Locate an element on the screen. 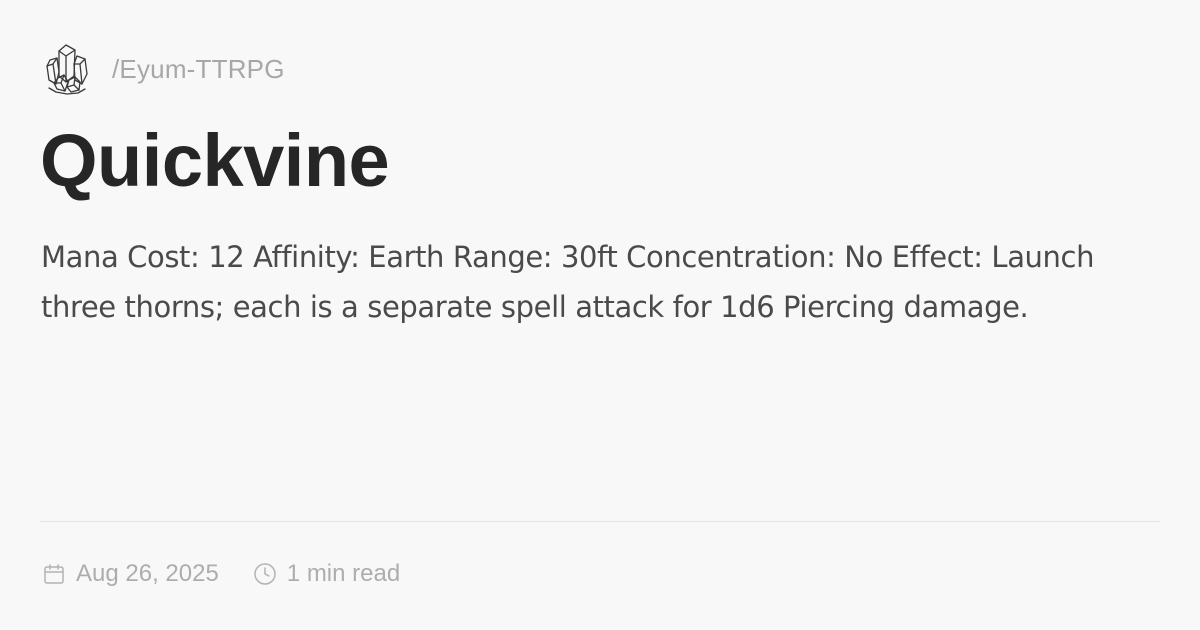 This screenshot has width=1200, height=630. clock-icon is located at coordinates (265, 574).